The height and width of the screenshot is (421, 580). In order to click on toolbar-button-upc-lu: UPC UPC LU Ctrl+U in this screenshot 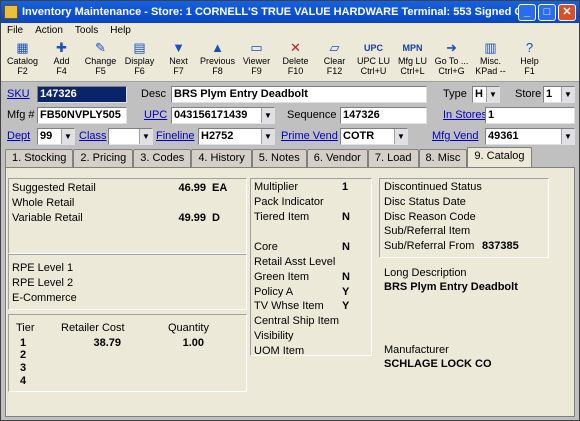, I will do `click(373, 59)`.